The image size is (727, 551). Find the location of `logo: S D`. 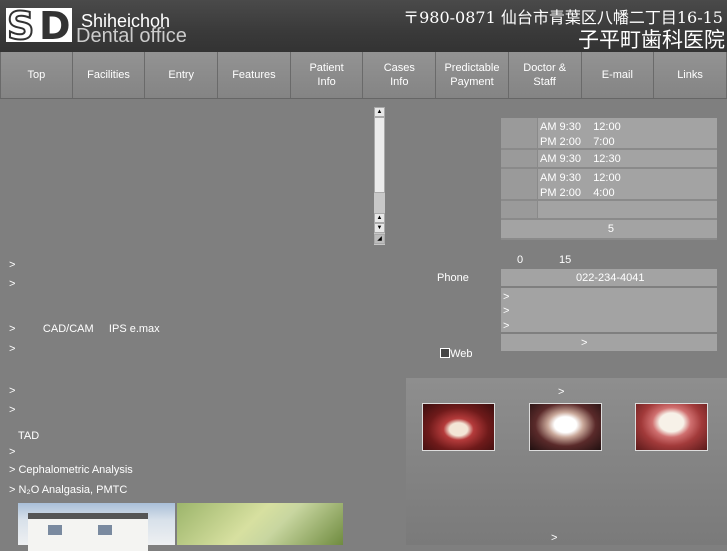

logo: S D is located at coordinates (39, 26).